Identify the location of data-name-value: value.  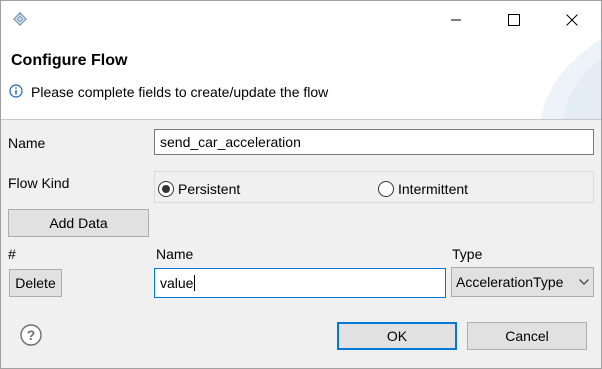
(177, 283).